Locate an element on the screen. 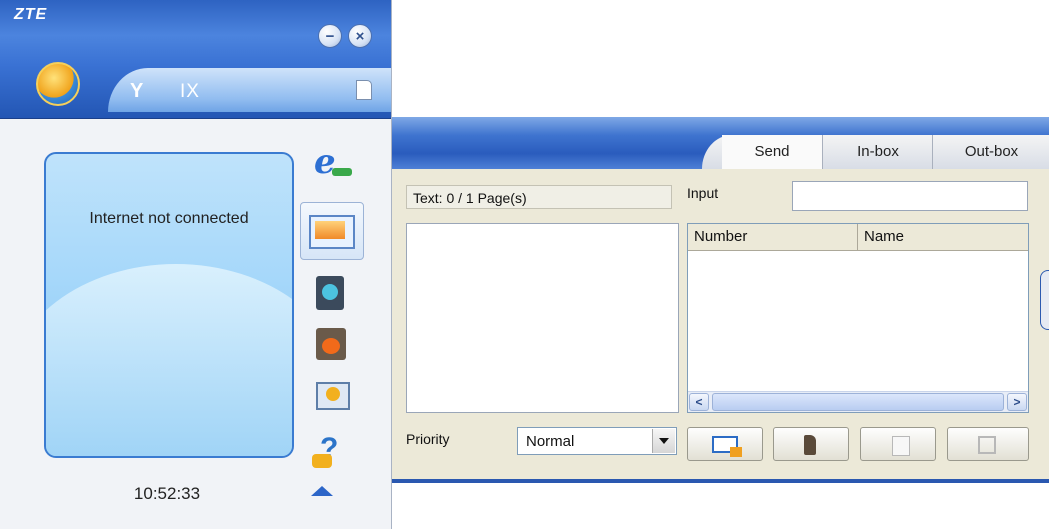 The width and height of the screenshot is (1049, 529). tab-outbox: Out-box is located at coordinates (990, 152).